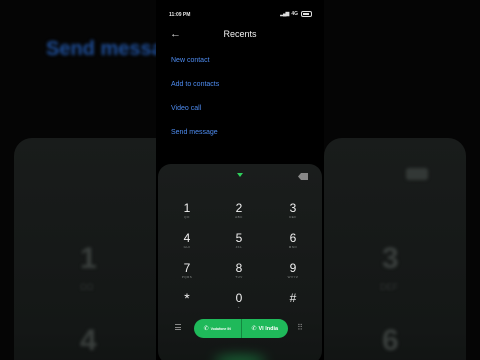 The image size is (480, 360). Describe the element at coordinates (390, 258) in the screenshot. I see `background-digit: 3` at that location.